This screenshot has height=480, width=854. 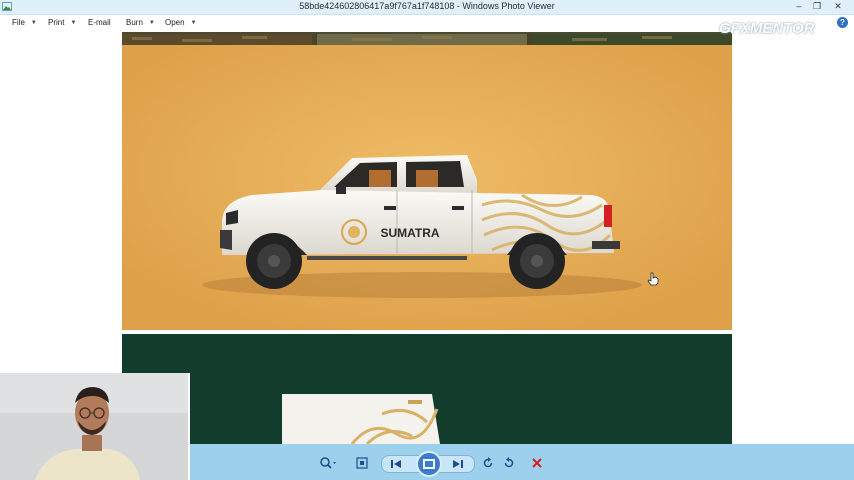 What do you see at coordinates (18, 22) in the screenshot?
I see `menu-file-label: File` at bounding box center [18, 22].